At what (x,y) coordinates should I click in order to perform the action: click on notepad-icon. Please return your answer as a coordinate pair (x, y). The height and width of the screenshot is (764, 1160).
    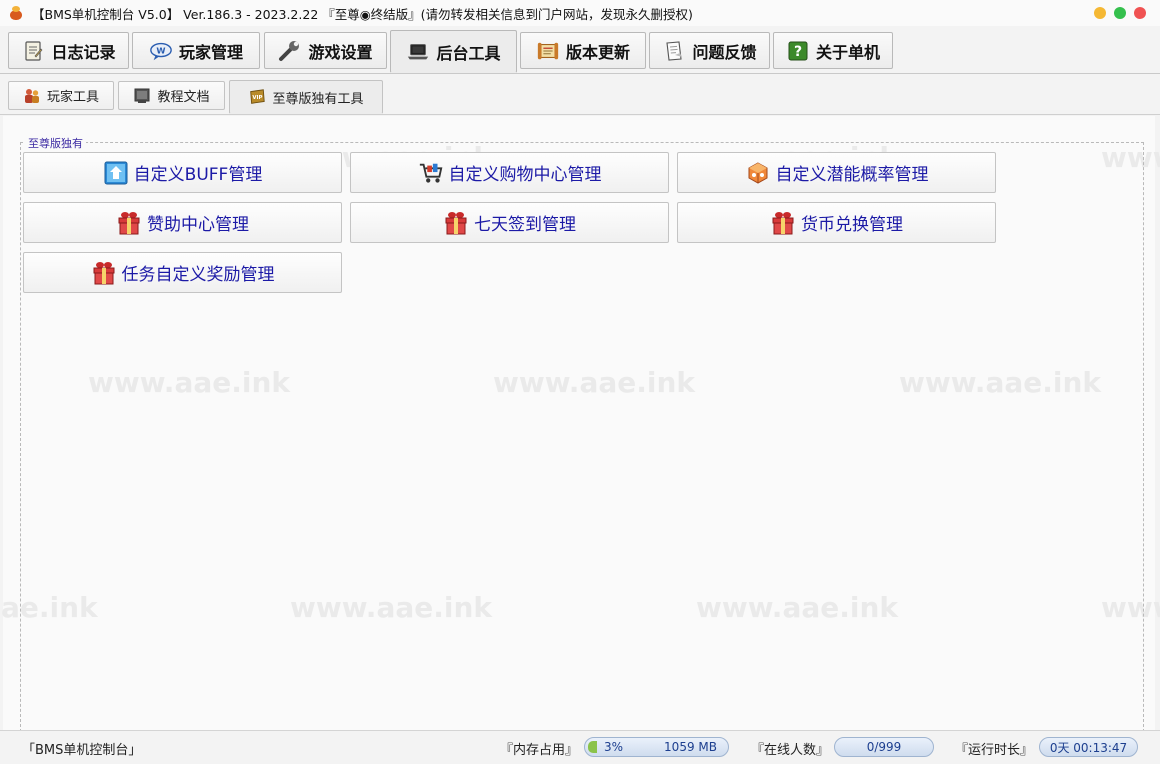
    Looking at the image, I should click on (33, 51).